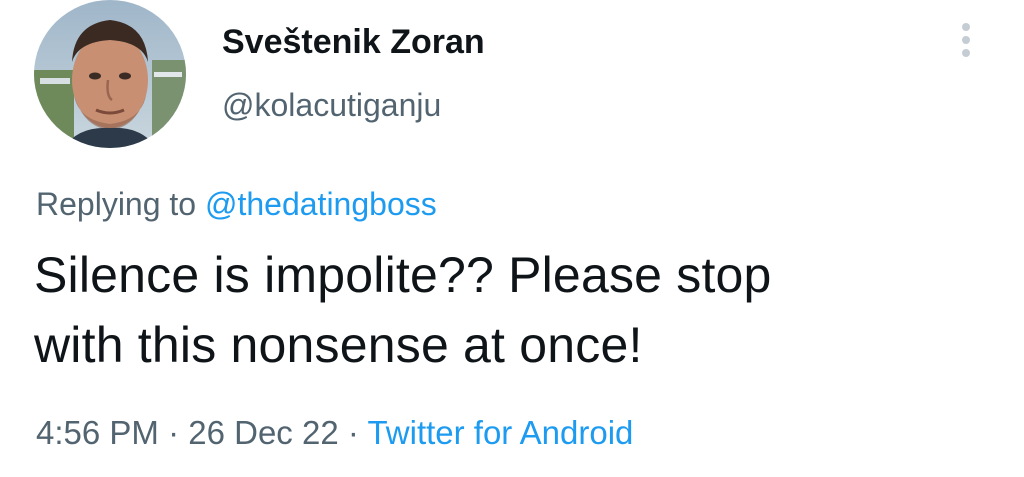 This screenshot has width=1024, height=477. What do you see at coordinates (331, 105) in the screenshot?
I see `author-handle: @kolacutiganju` at bounding box center [331, 105].